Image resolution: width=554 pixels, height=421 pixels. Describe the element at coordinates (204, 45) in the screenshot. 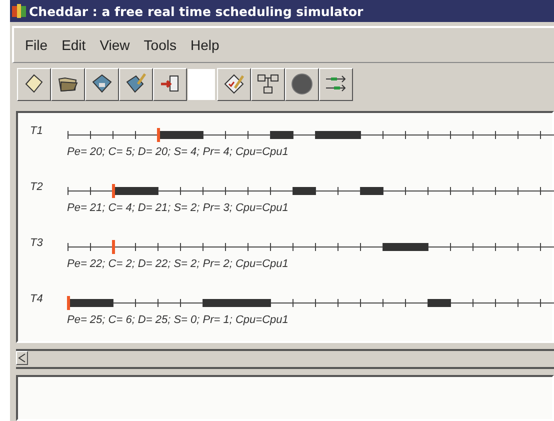

I see `menu-item: Help` at that location.